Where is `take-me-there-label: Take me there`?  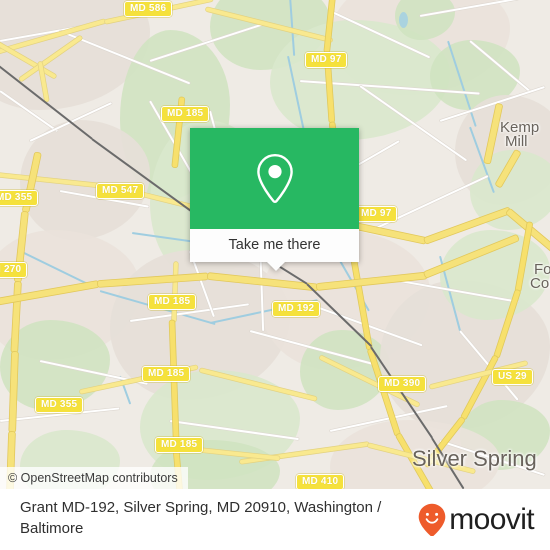 take-me-there-label: Take me there is located at coordinates (274, 245).